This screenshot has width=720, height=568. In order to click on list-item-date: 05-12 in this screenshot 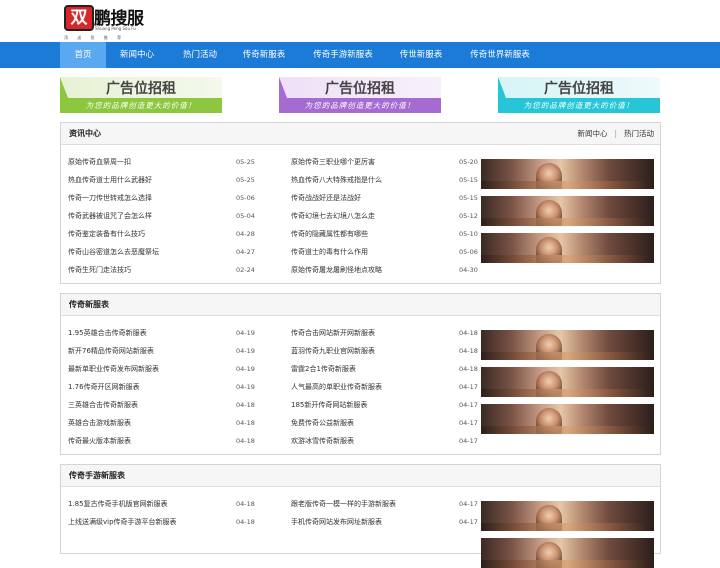, I will do `click(468, 216)`.